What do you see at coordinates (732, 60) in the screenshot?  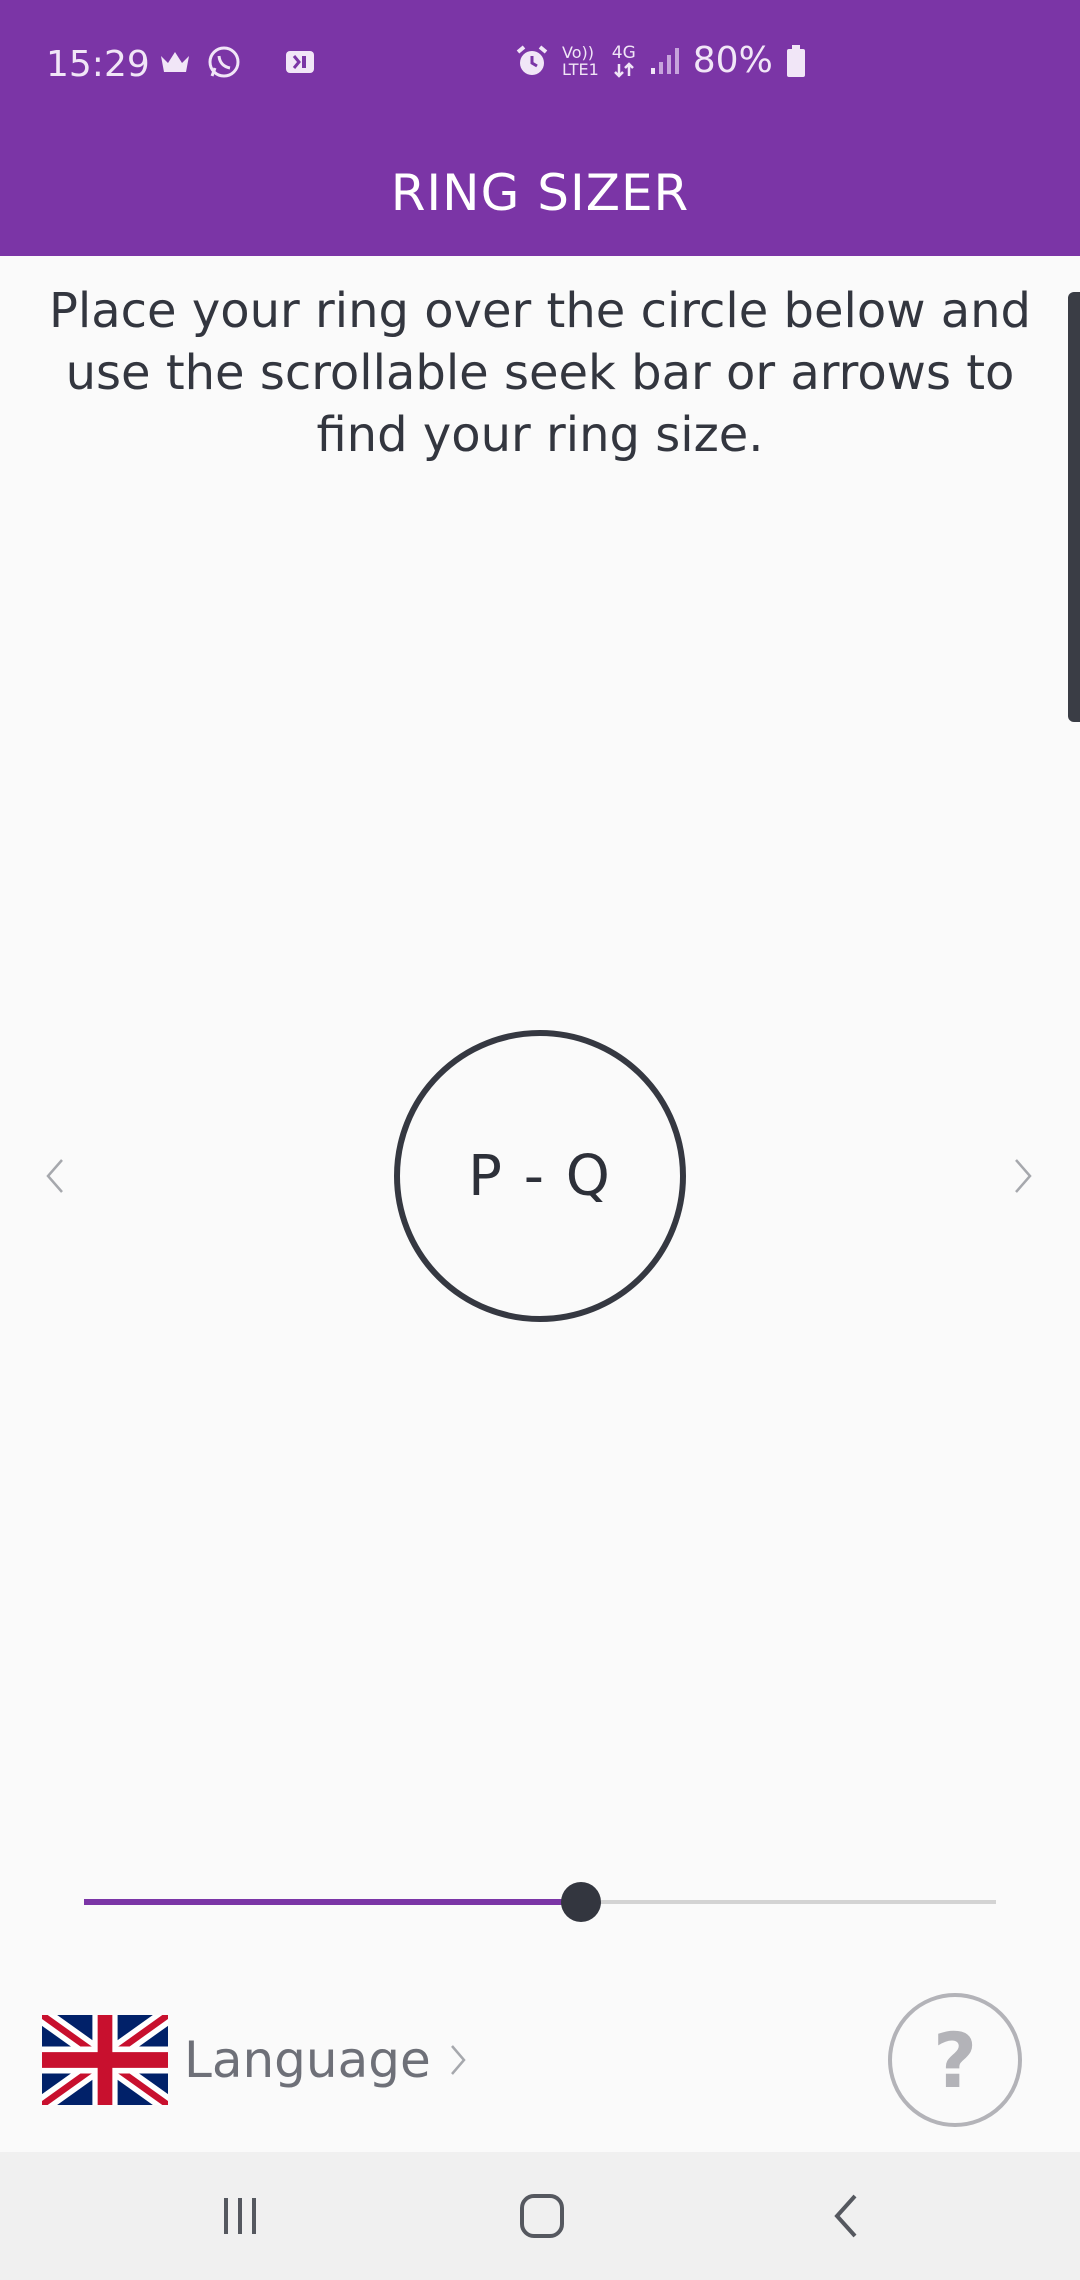 I see `battery-percent: 80%` at bounding box center [732, 60].